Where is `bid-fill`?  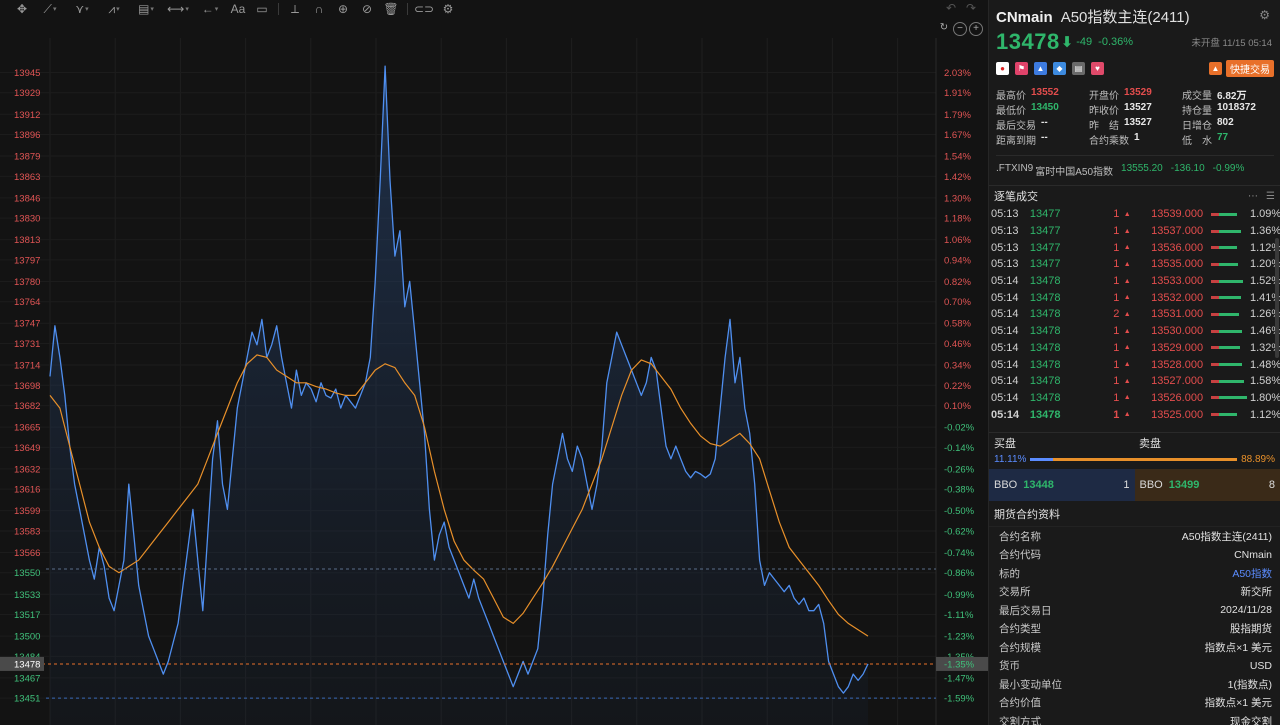 bid-fill is located at coordinates (1042, 459).